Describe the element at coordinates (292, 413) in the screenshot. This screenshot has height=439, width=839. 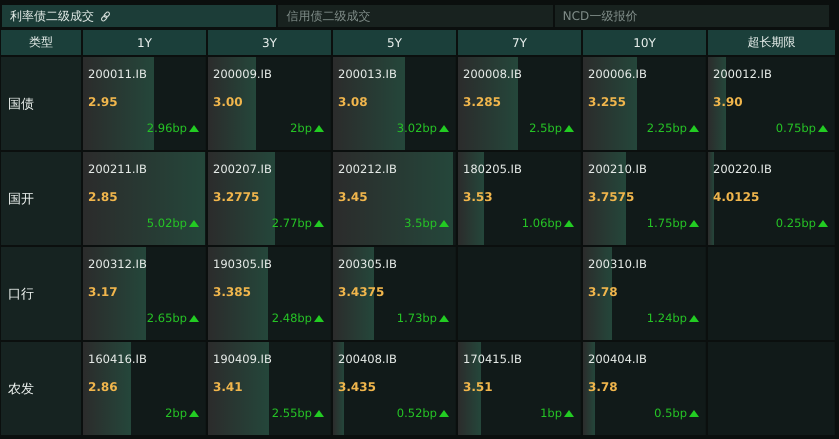
I see `change-value: 2.55bp` at that location.